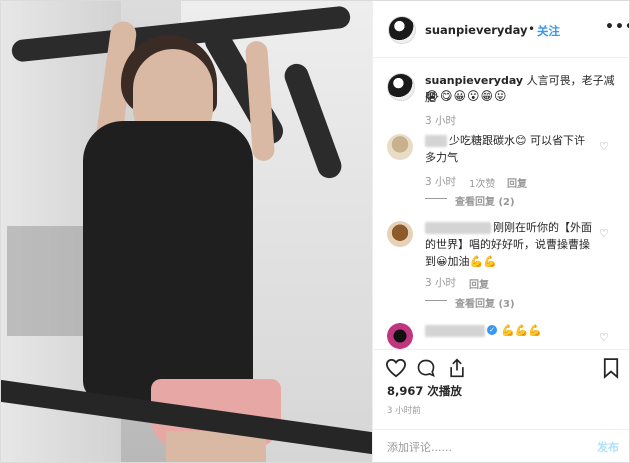  What do you see at coordinates (485, 302) in the screenshot?
I see `view-replies-button: 查看回复 (3)` at bounding box center [485, 302].